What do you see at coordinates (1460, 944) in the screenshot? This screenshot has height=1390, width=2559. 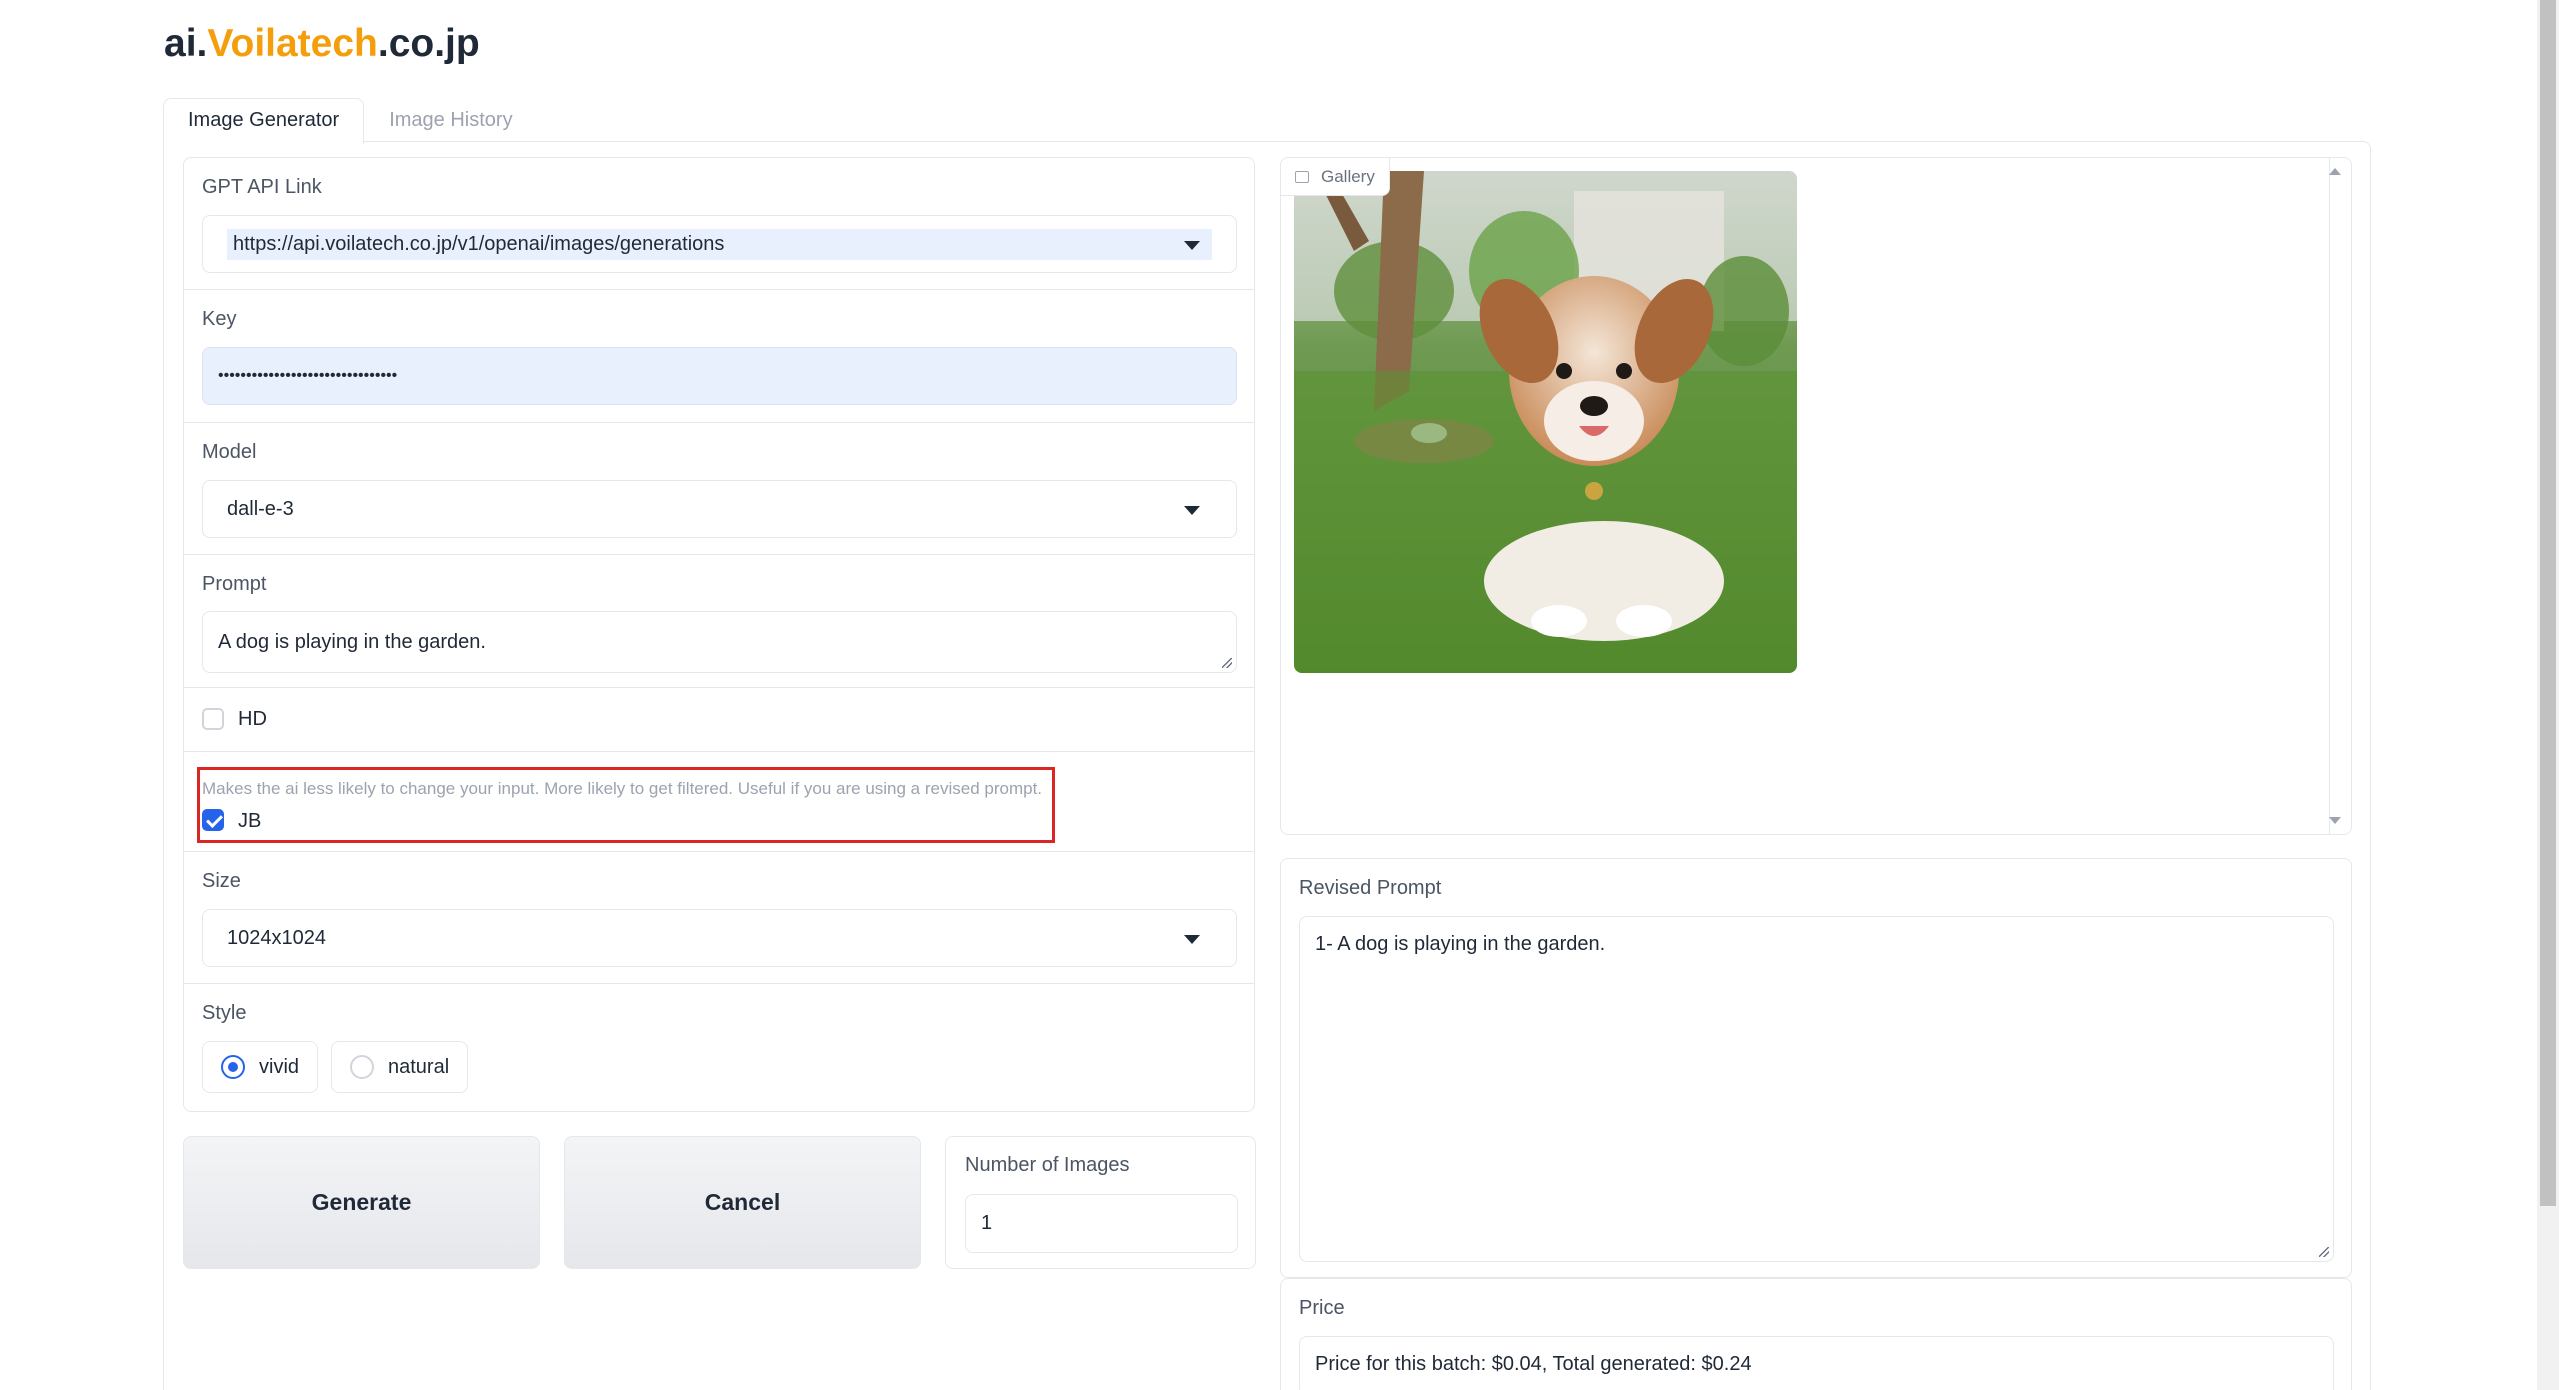 I see `revised-prompt-value: 1- A dog is playing in the garden.` at bounding box center [1460, 944].